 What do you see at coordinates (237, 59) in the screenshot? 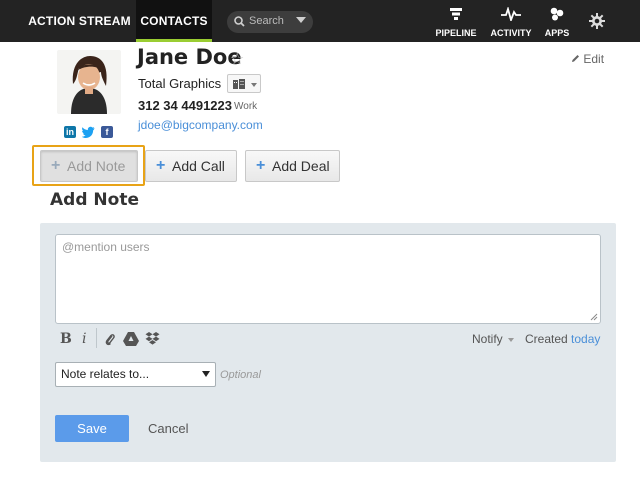
I see `star-icon: ☆` at bounding box center [237, 59].